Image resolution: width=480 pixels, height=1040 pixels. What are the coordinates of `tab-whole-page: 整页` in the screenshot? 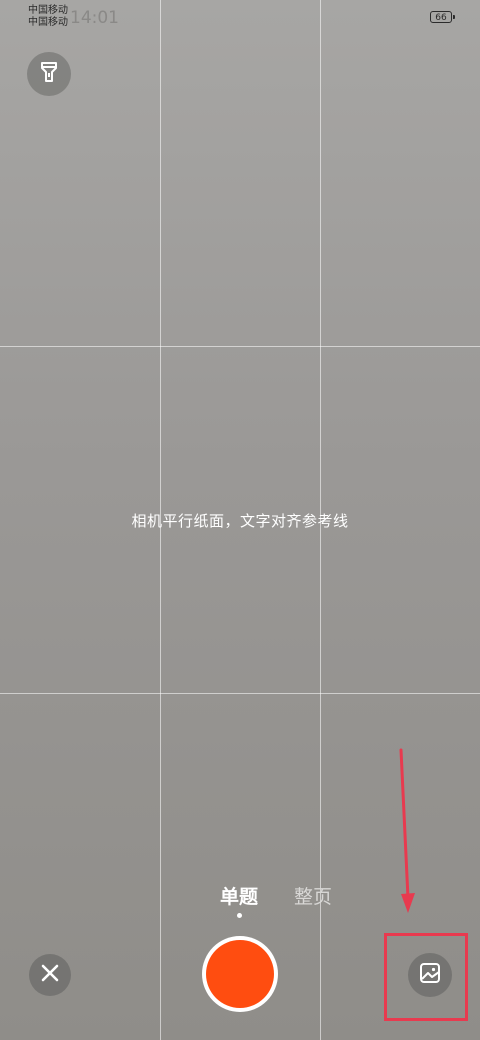 It's located at (313, 895).